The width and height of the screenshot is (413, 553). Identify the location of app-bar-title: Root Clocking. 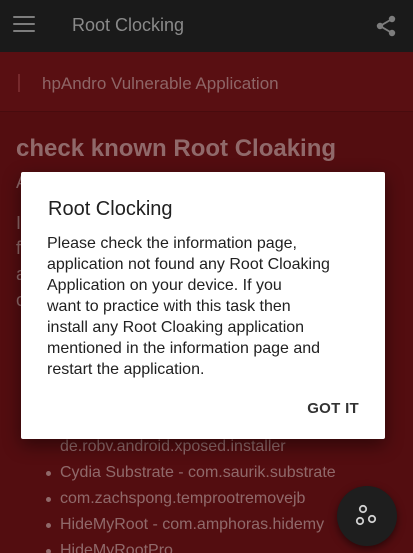
(128, 25).